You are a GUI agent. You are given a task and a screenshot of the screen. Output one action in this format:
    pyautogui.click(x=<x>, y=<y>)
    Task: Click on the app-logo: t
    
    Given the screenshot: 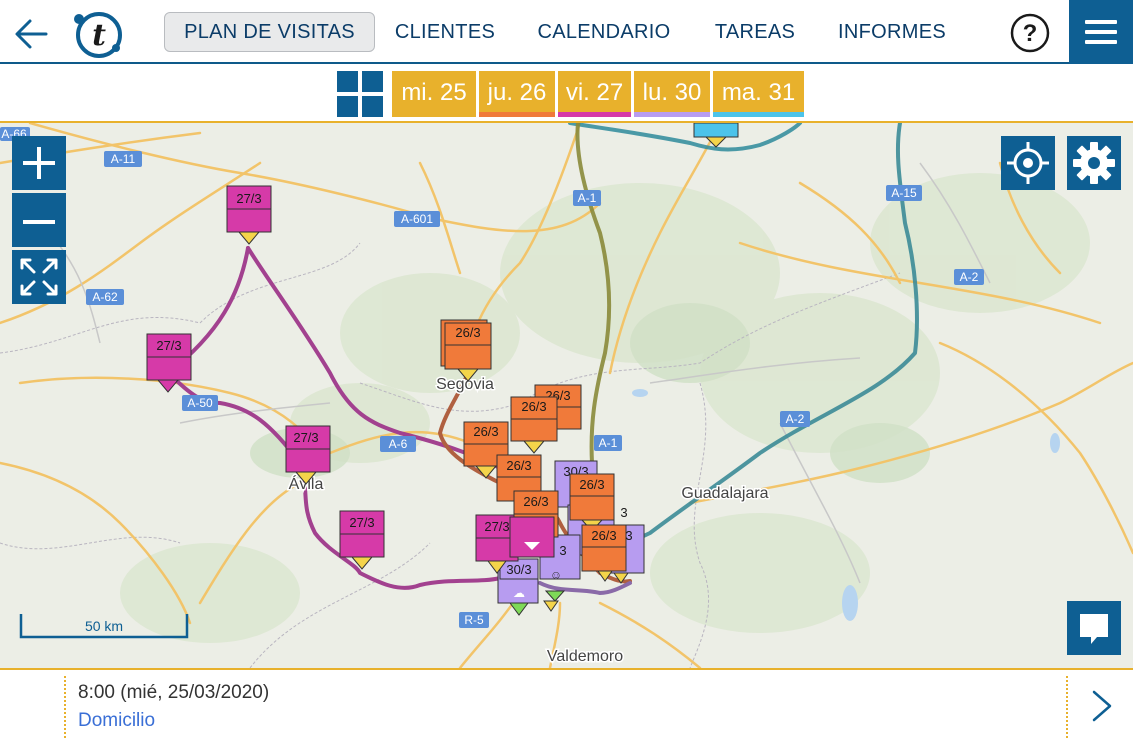 What is the action you would take?
    pyautogui.click(x=98, y=34)
    